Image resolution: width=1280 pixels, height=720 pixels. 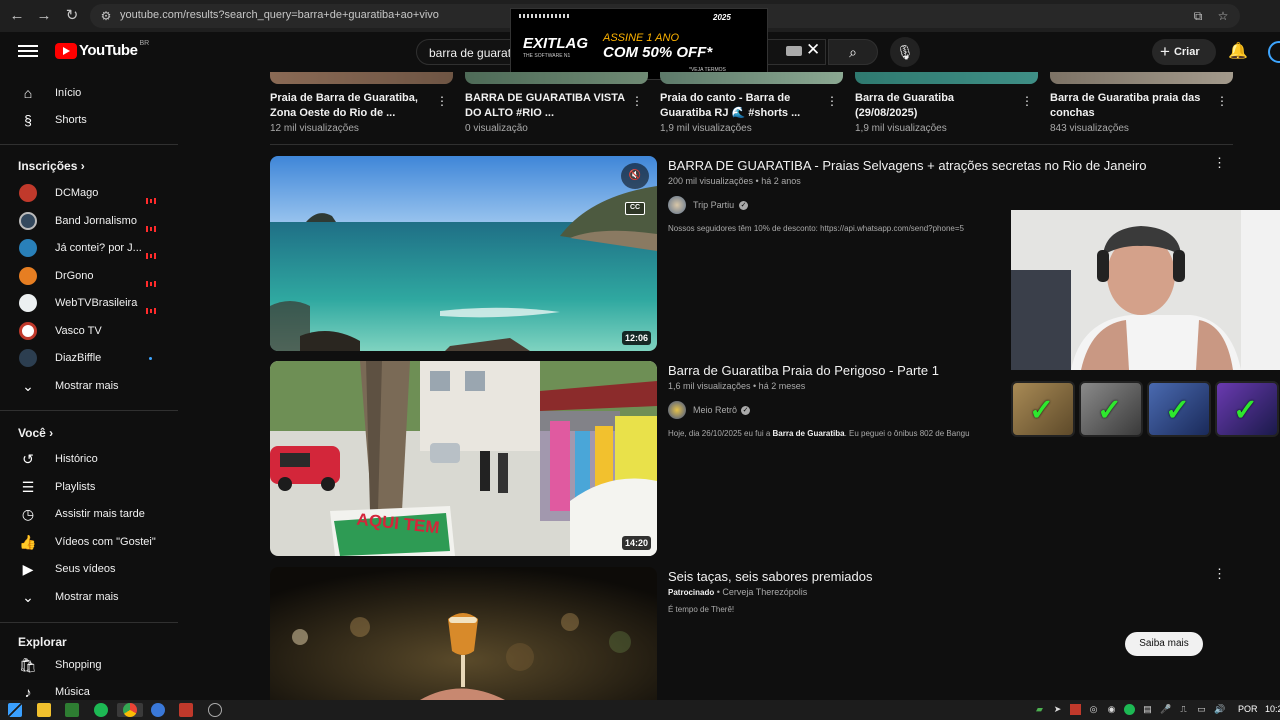 I want to click on reload-icon: ↻, so click(x=72, y=16).